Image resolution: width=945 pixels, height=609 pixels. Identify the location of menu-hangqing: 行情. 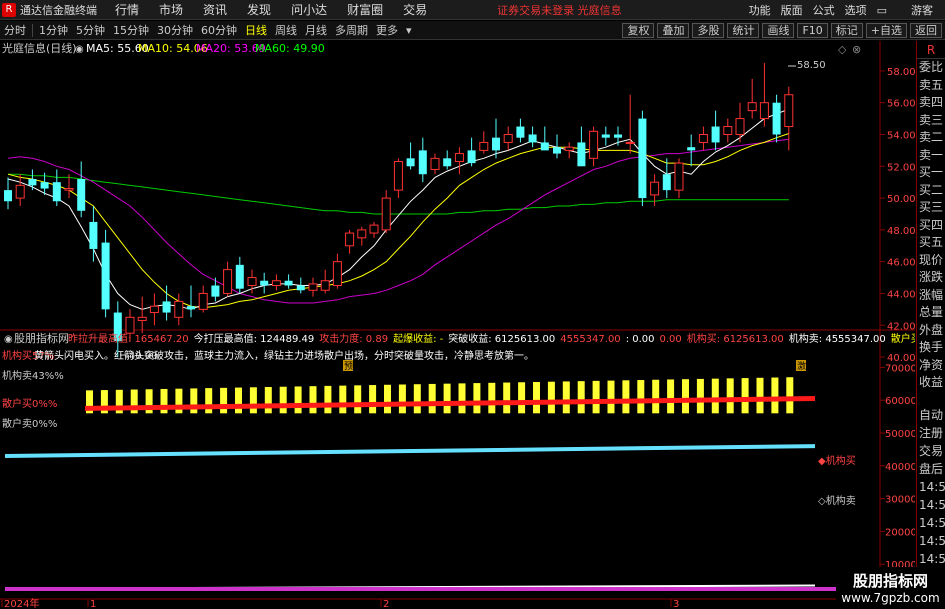
(127, 9).